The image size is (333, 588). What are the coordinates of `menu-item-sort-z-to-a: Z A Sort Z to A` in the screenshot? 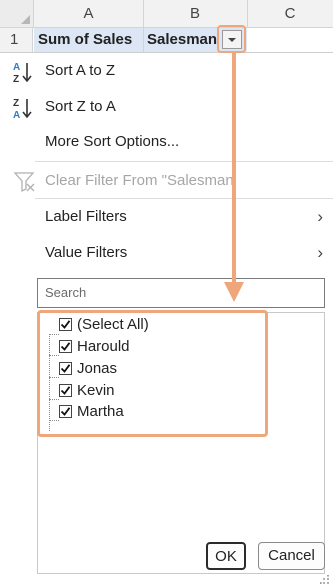 It's located at (166, 107).